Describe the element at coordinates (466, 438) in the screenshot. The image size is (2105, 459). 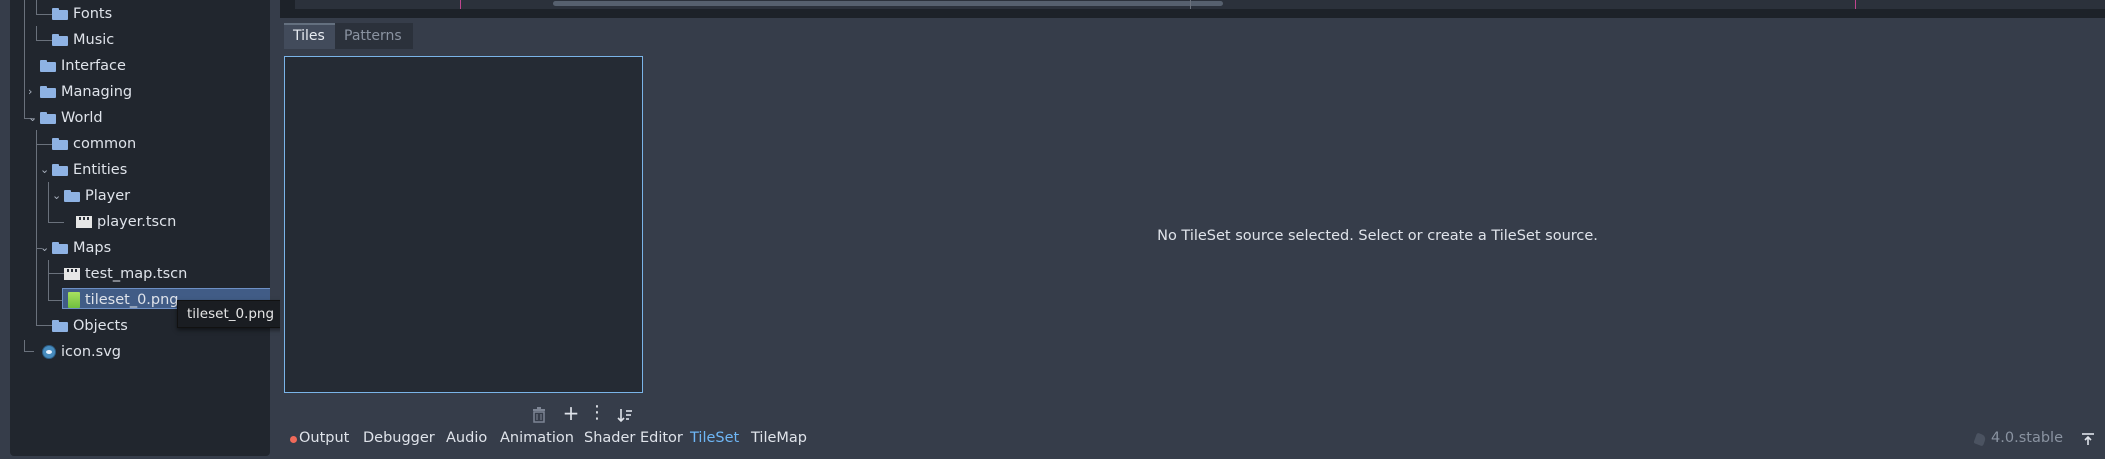
I see `bottom-tab-audio: Audio` at that location.